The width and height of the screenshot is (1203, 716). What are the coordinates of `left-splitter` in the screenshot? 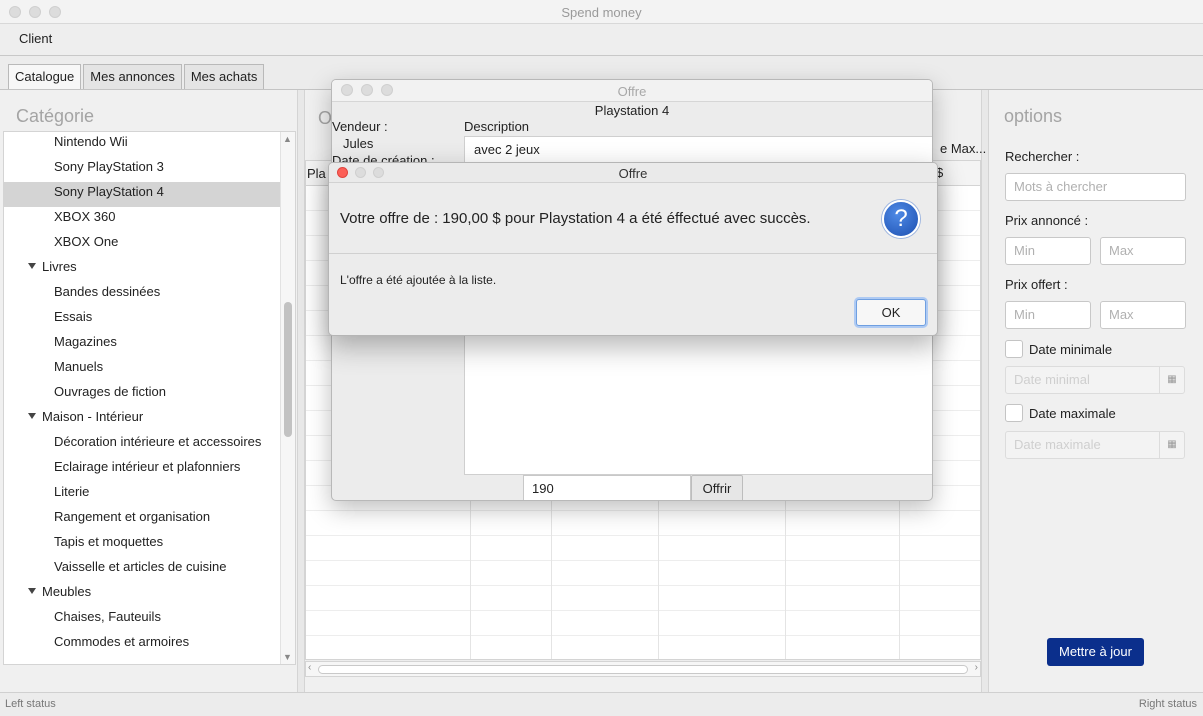 It's located at (301, 391).